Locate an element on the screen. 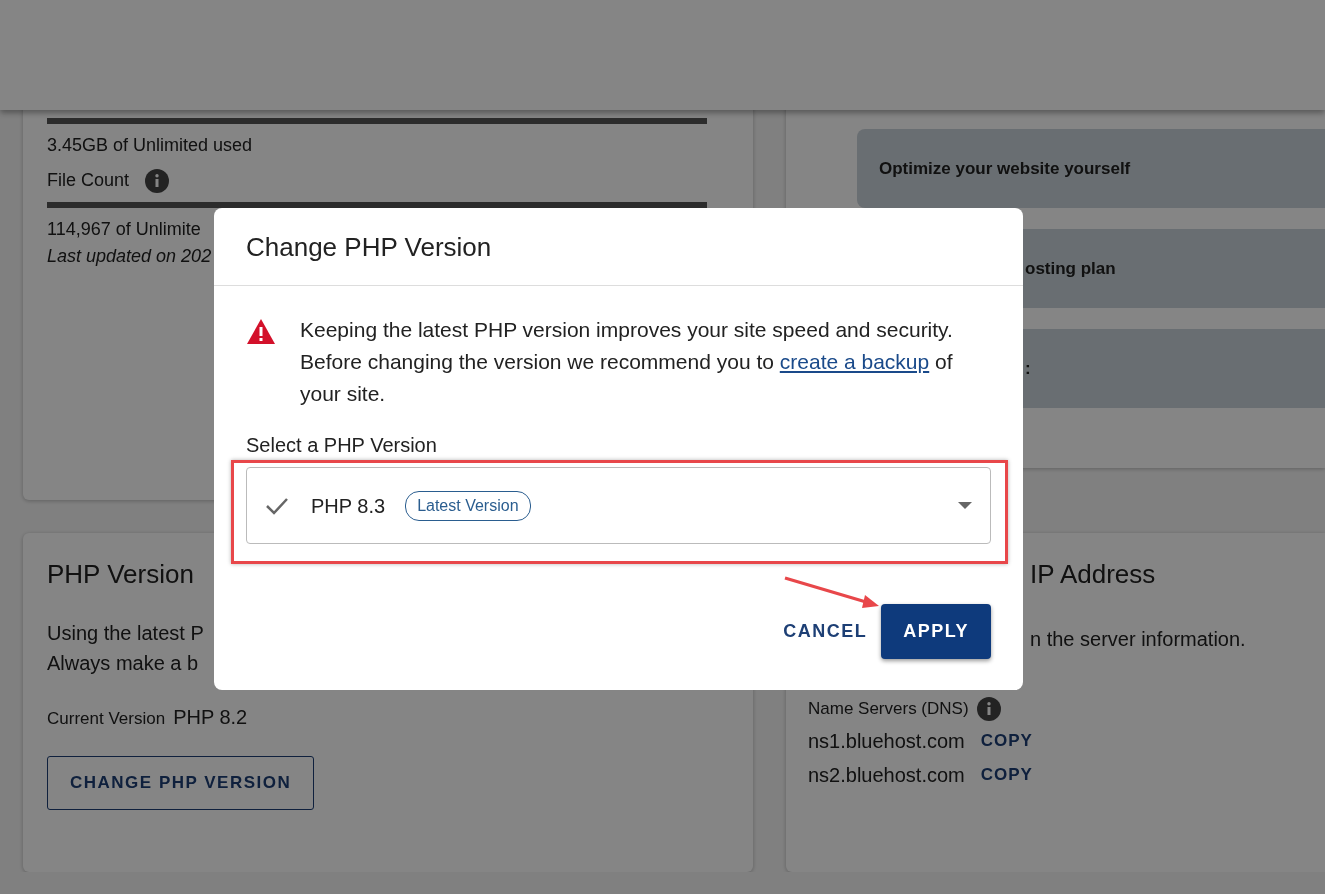 This screenshot has height=894, width=1325. dialog-title: Change PHP Version is located at coordinates (618, 247).